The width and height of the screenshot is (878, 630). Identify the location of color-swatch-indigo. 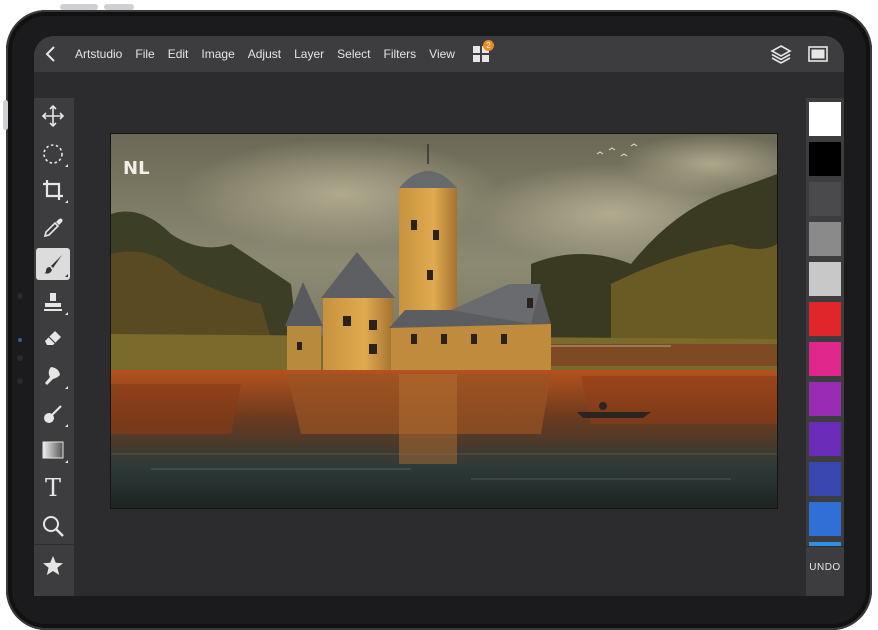
(825, 479).